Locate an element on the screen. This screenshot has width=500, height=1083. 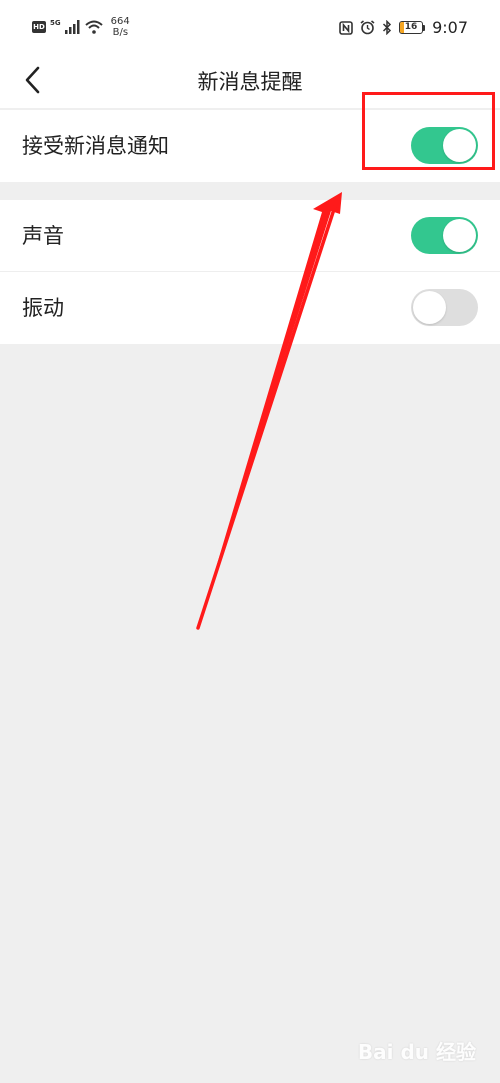
setting-label-sound: 声音 is located at coordinates (43, 236).